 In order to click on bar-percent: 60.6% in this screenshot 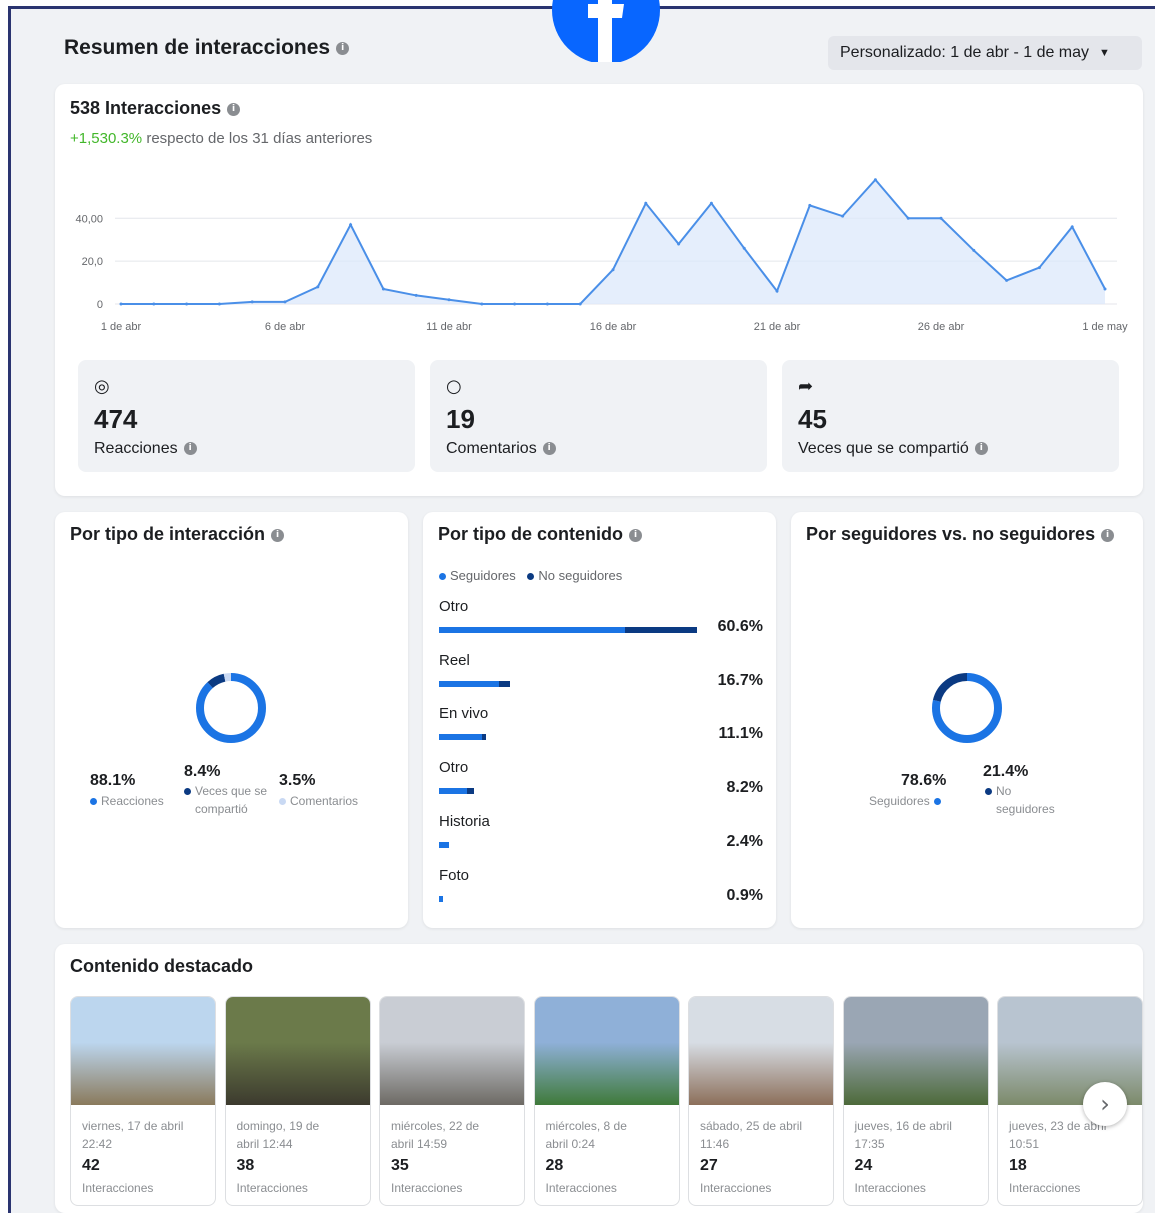, I will do `click(740, 626)`.